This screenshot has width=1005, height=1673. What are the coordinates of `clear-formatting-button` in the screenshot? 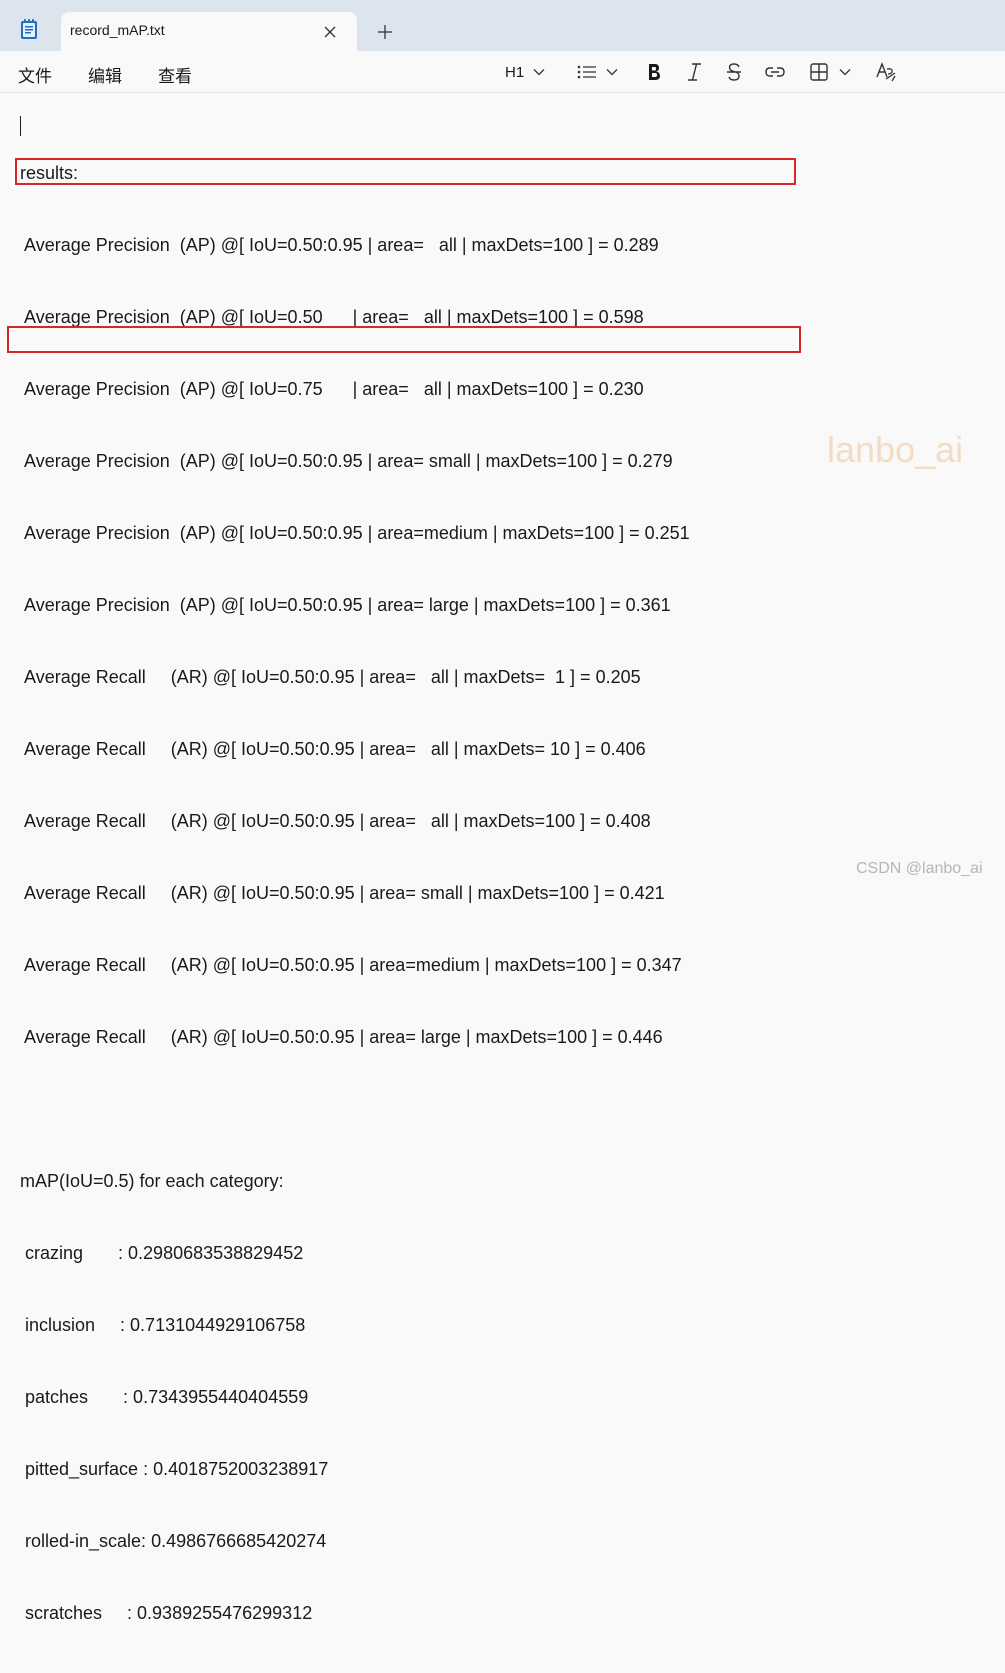 It's located at (886, 72).